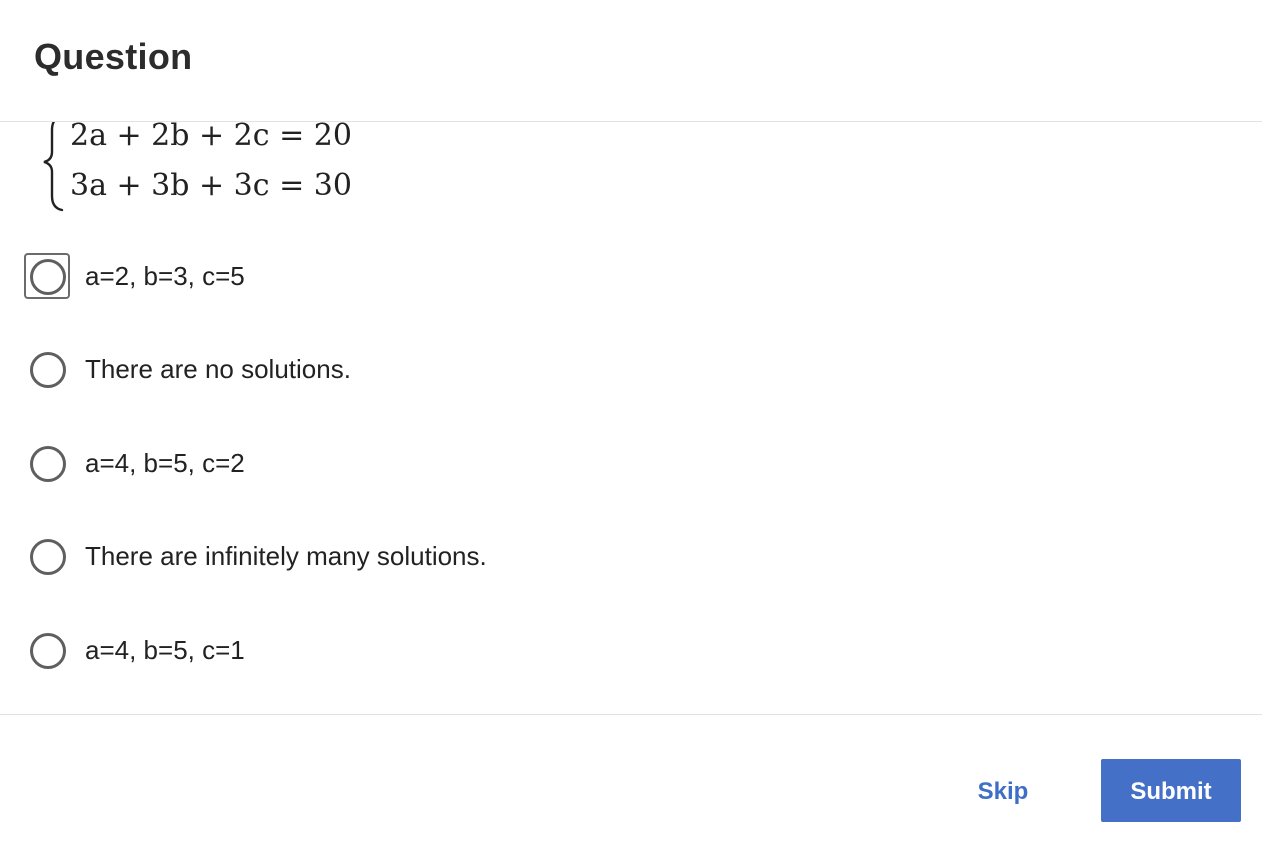  Describe the element at coordinates (286, 556) in the screenshot. I see `answer-option-label: There are infinitely many solutions.` at that location.